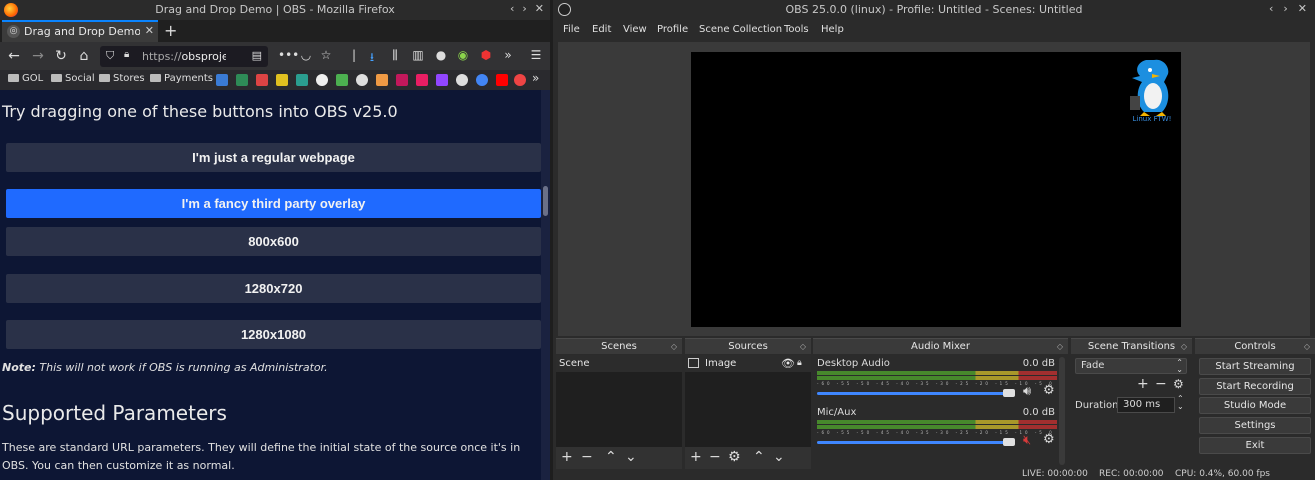 This screenshot has height=480, width=1315. What do you see at coordinates (1255, 425) in the screenshot?
I see `settings-button: Settings` at bounding box center [1255, 425].